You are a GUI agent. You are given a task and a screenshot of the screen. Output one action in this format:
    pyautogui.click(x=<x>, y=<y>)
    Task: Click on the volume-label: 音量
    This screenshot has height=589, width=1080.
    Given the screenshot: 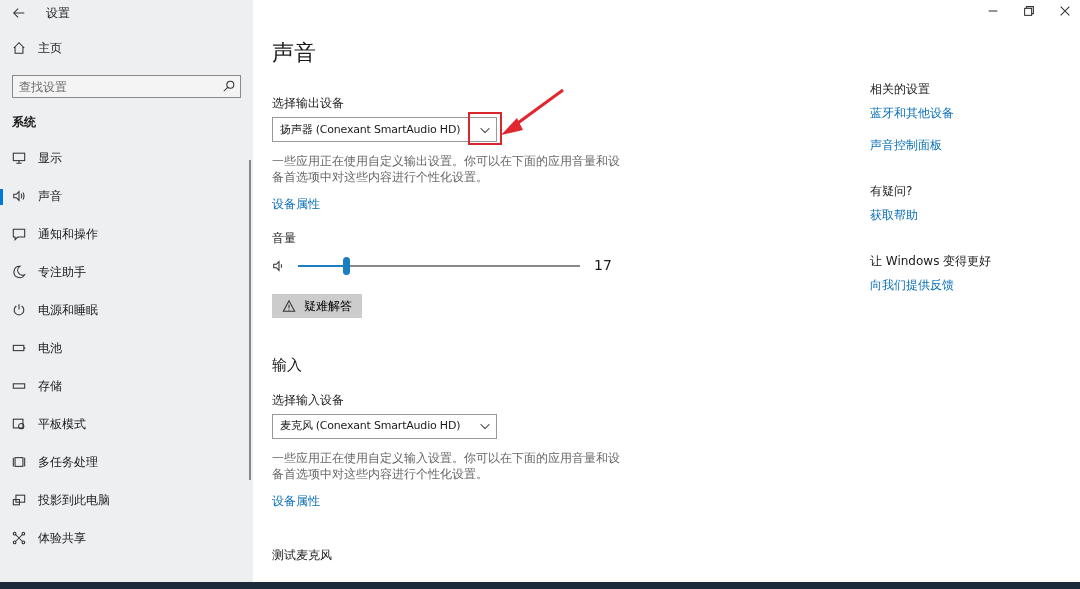 What is the action you would take?
    pyautogui.click(x=284, y=239)
    